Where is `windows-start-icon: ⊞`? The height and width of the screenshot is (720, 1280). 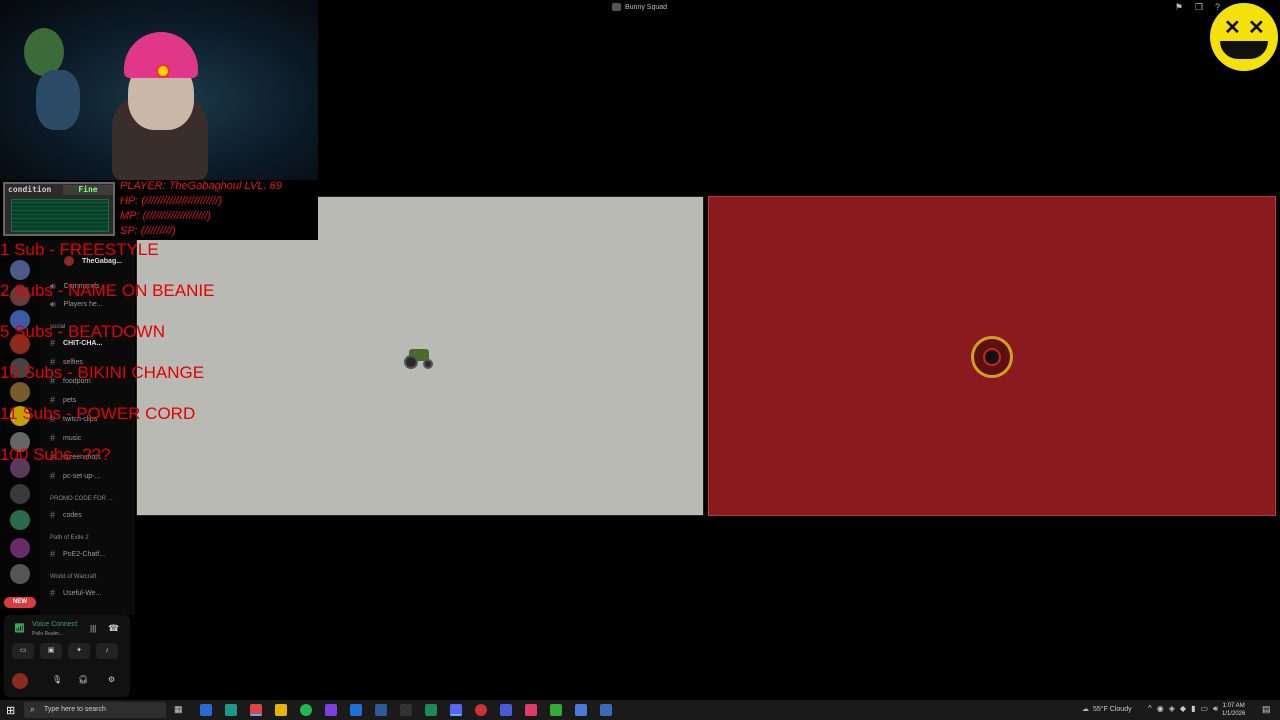
windows-start-icon: ⊞ is located at coordinates (10, 710).